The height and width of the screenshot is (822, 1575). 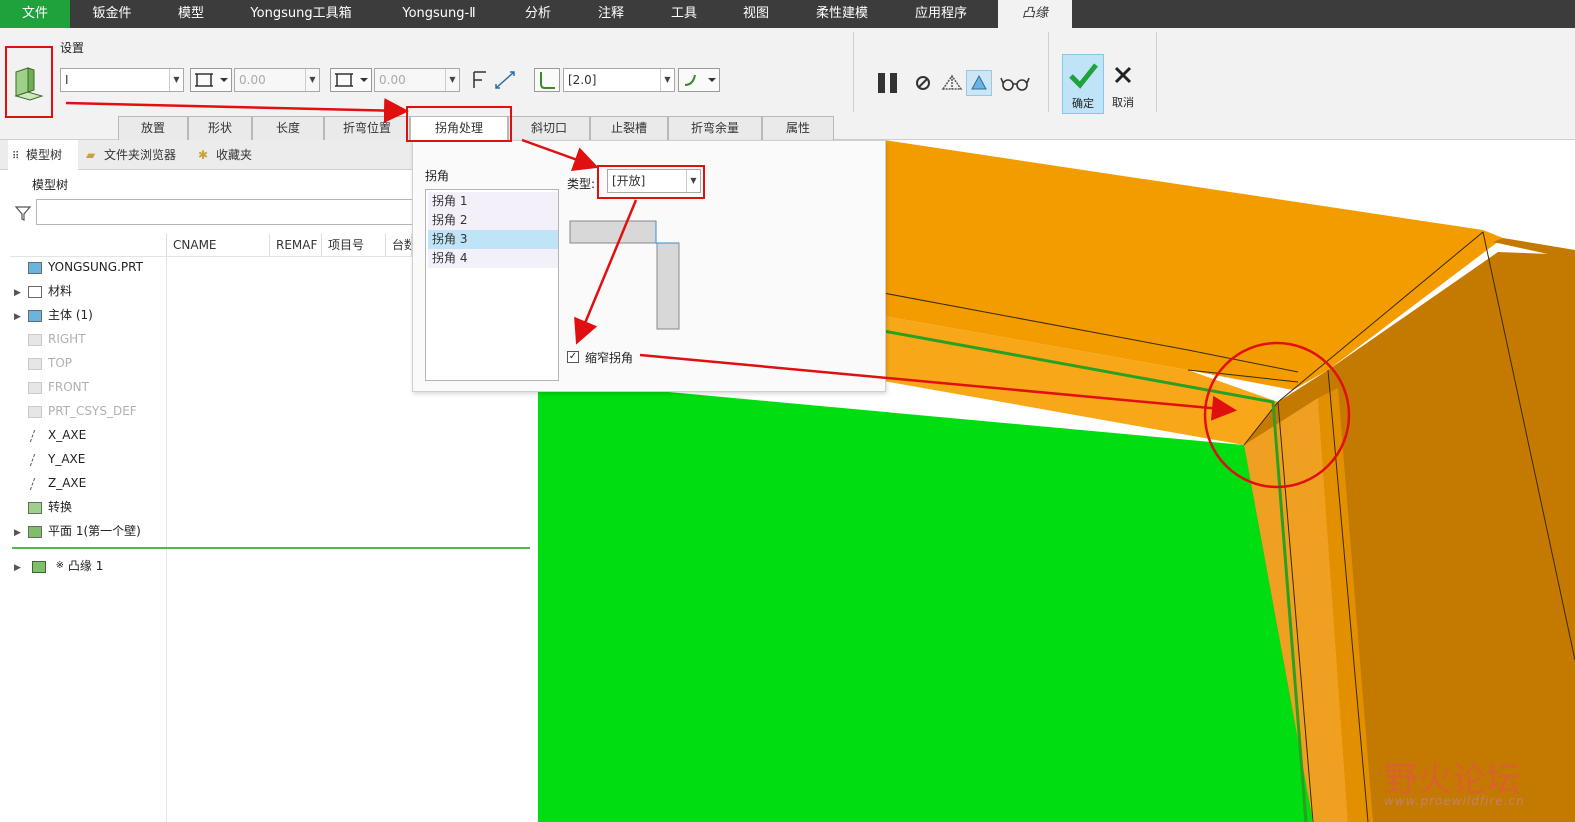 I want to click on tab-model-tree: ⠿ 模型树, so click(x=43, y=155).